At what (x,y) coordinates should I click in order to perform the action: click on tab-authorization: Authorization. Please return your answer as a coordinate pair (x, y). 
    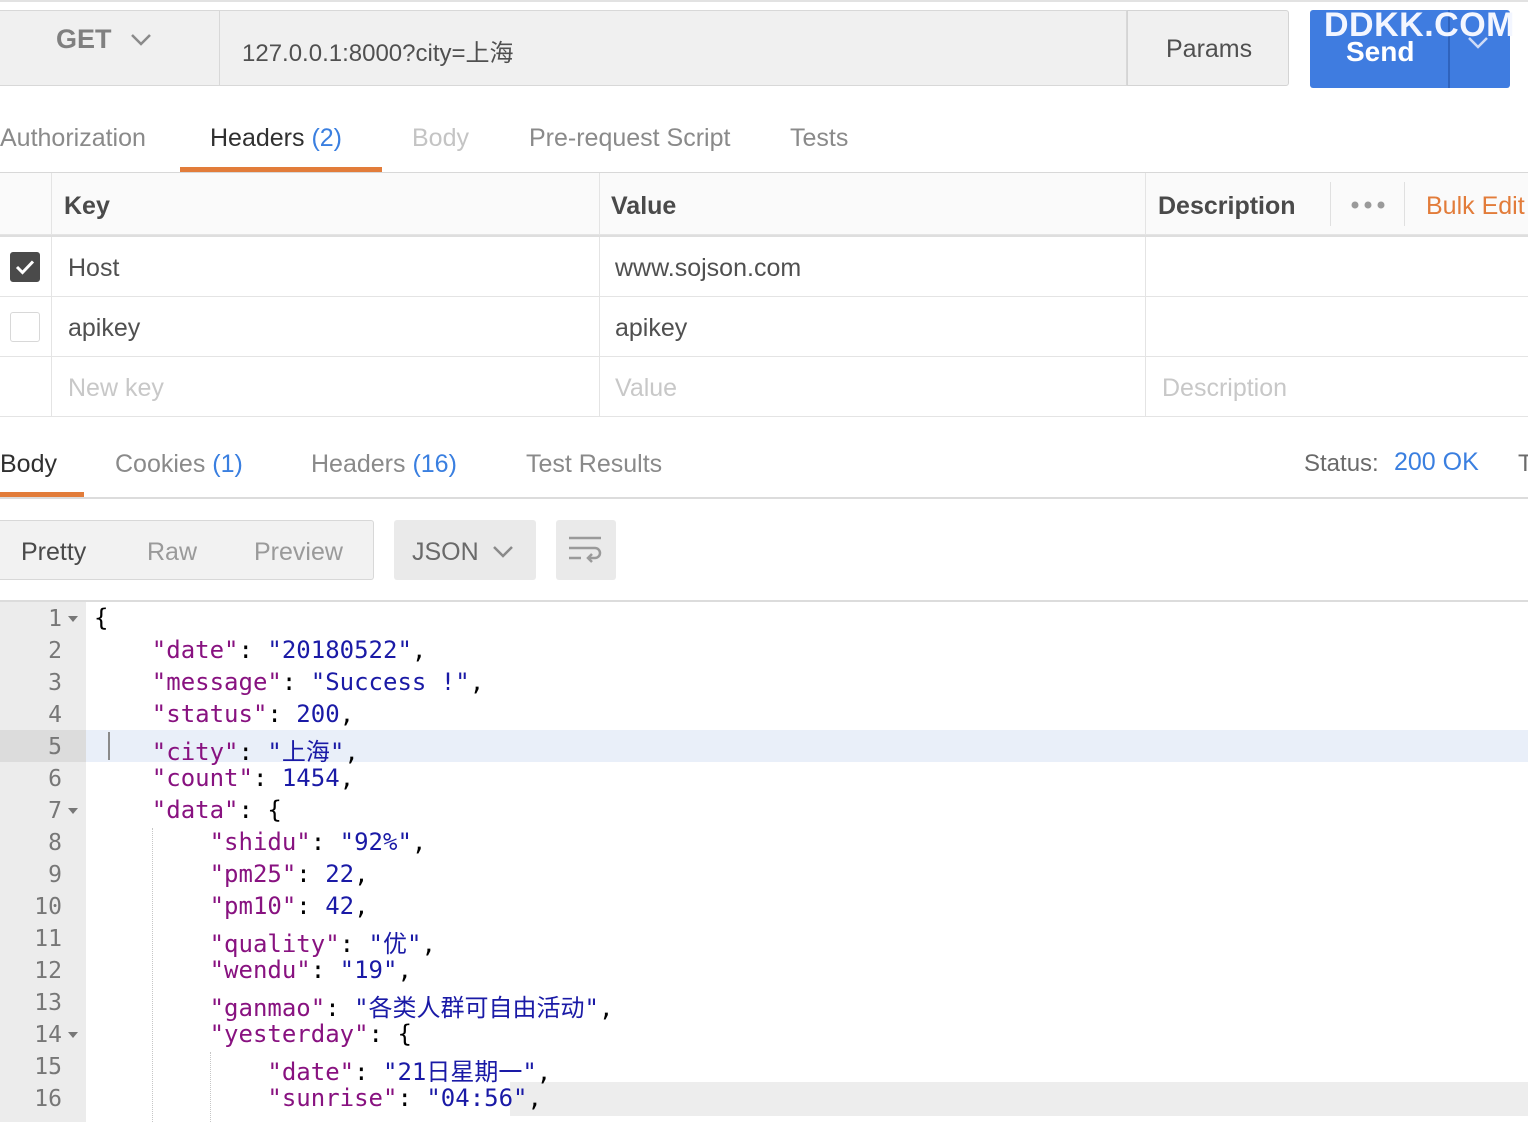
    Looking at the image, I should click on (73, 138).